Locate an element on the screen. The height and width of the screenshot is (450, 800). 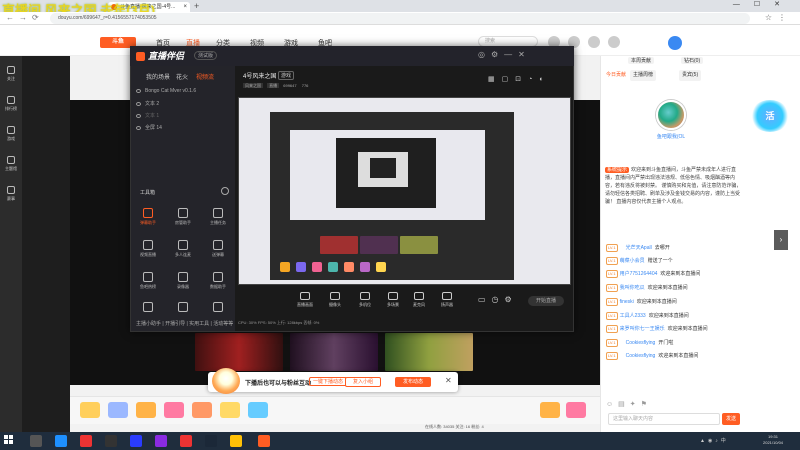
chat-message: LV.1 Cookiesflying 开门啦 is located at coordinates (639, 343).